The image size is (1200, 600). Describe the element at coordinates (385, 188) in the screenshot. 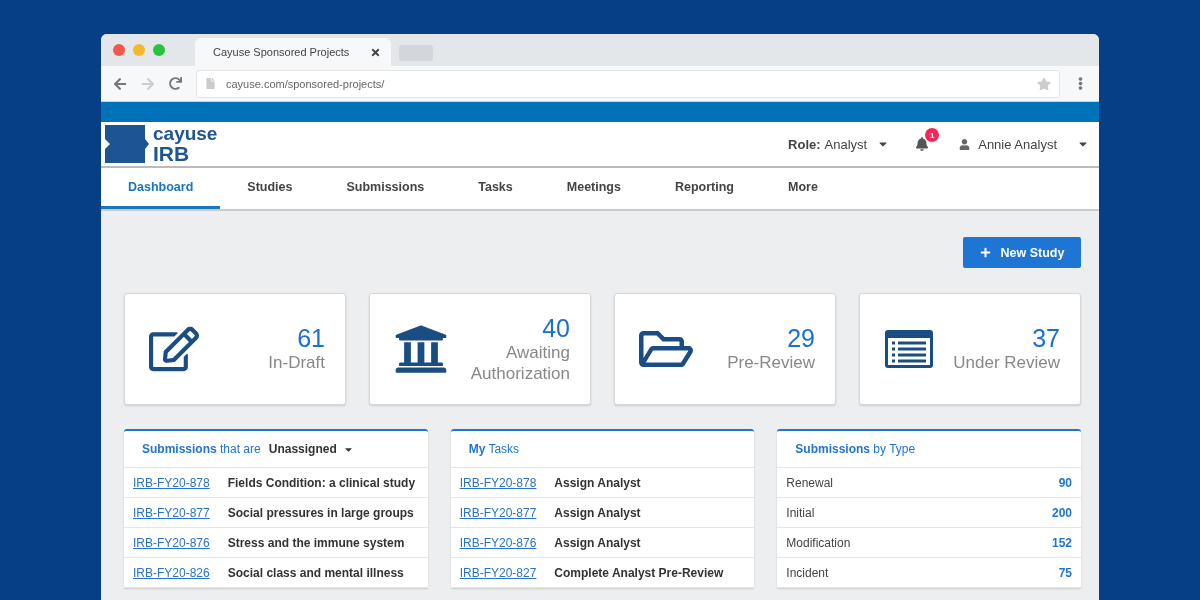

I see `nav-tab: Submissions` at that location.